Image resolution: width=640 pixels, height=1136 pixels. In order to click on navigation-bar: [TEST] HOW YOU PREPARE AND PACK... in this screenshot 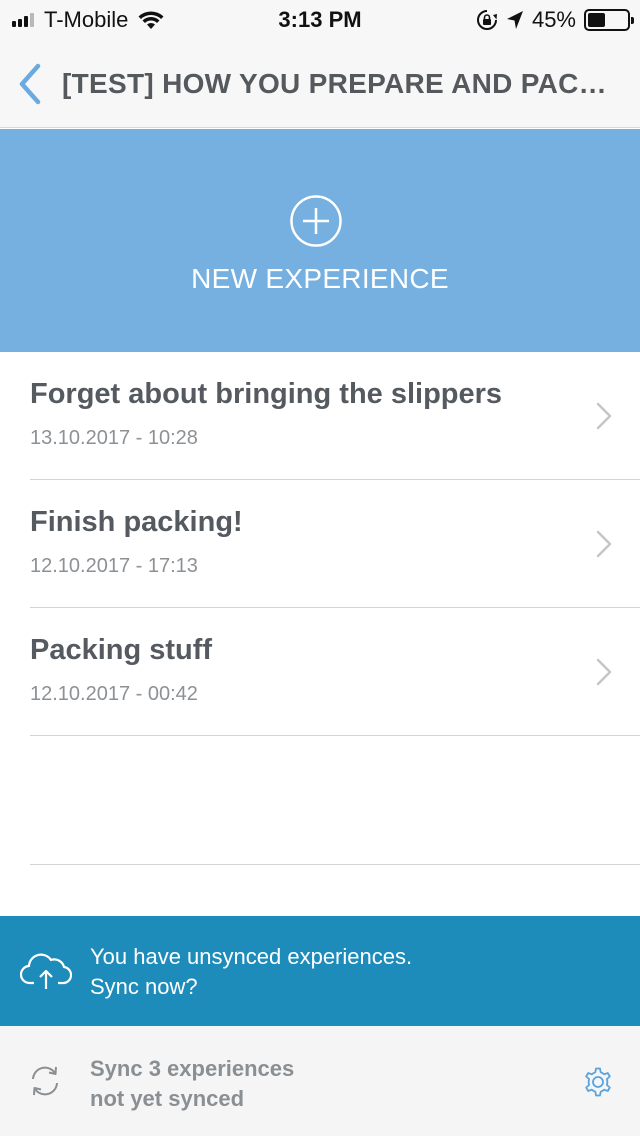, I will do `click(320, 84)`.